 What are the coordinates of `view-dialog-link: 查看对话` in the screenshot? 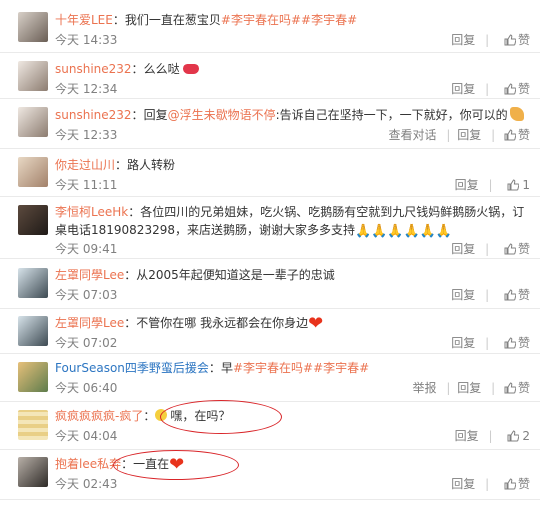 It's located at (413, 135).